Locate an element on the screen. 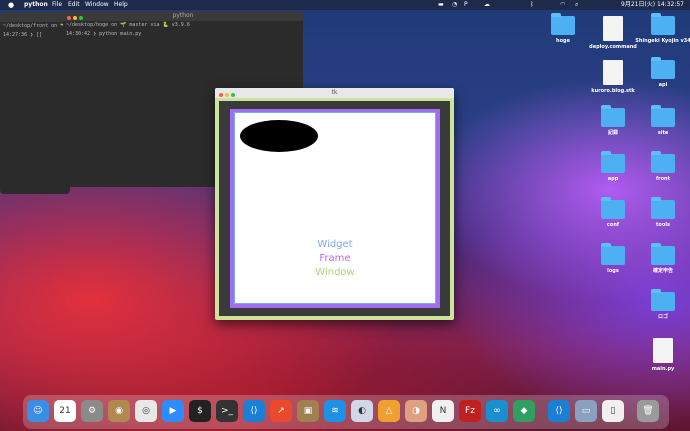 Image resolution: width=690 pixels, height=431 pixels. desktop-icon-label: 確定申告 is located at coordinates (662, 271).